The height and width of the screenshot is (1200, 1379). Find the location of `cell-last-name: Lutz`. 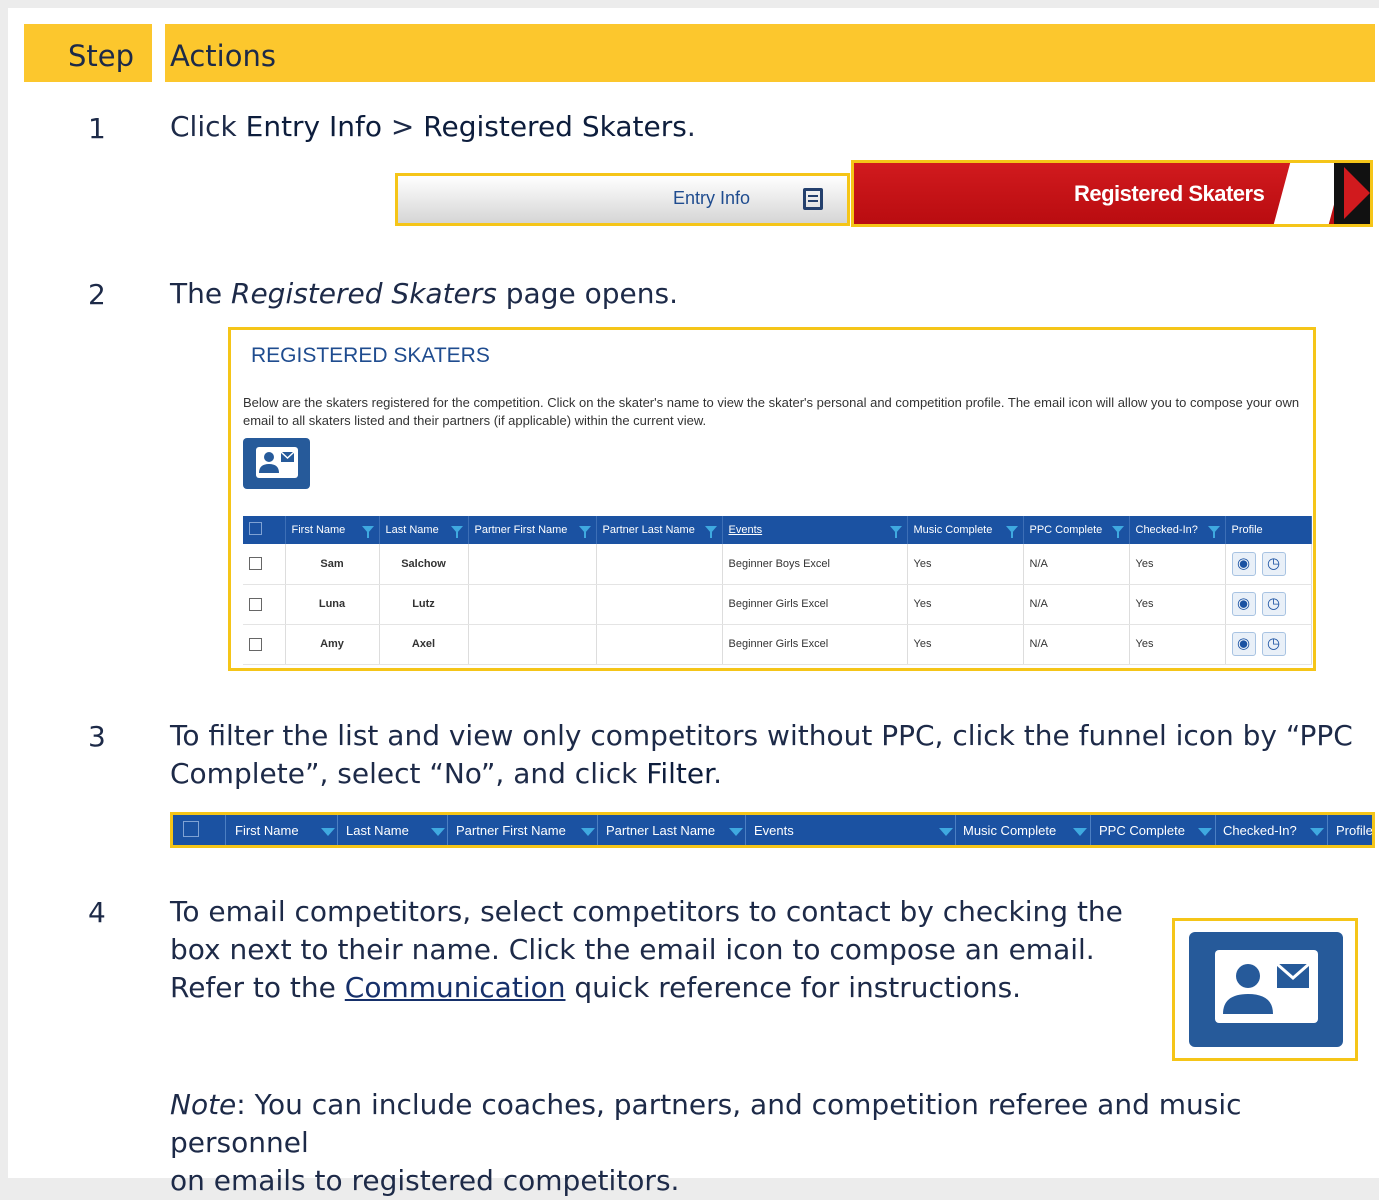

cell-last-name: Lutz is located at coordinates (424, 604).